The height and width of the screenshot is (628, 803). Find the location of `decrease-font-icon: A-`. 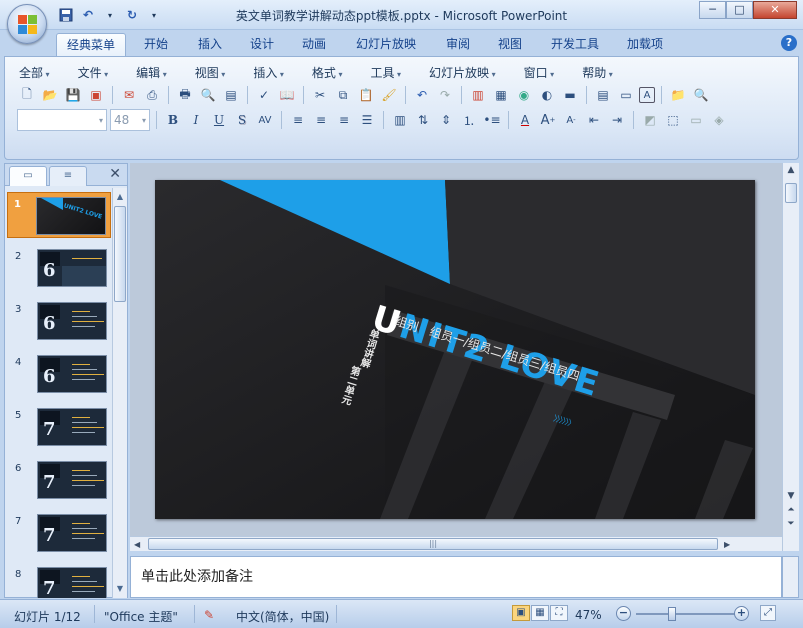

decrease-font-icon: A- is located at coordinates (571, 120).